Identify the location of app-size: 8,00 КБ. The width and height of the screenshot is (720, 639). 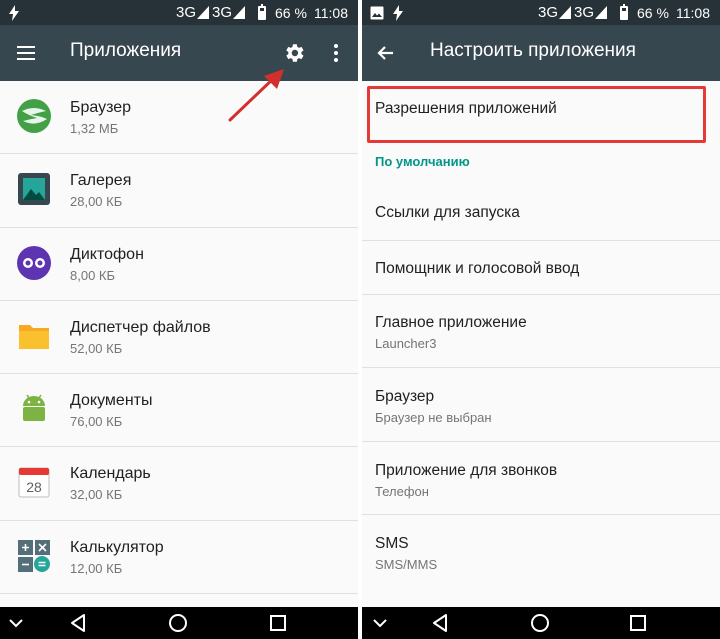
(93, 275).